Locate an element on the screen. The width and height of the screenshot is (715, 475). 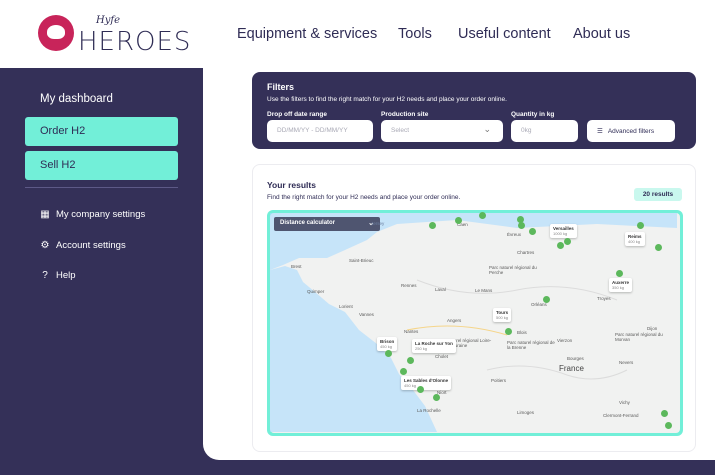
map-place: Lorient is located at coordinates (346, 306).